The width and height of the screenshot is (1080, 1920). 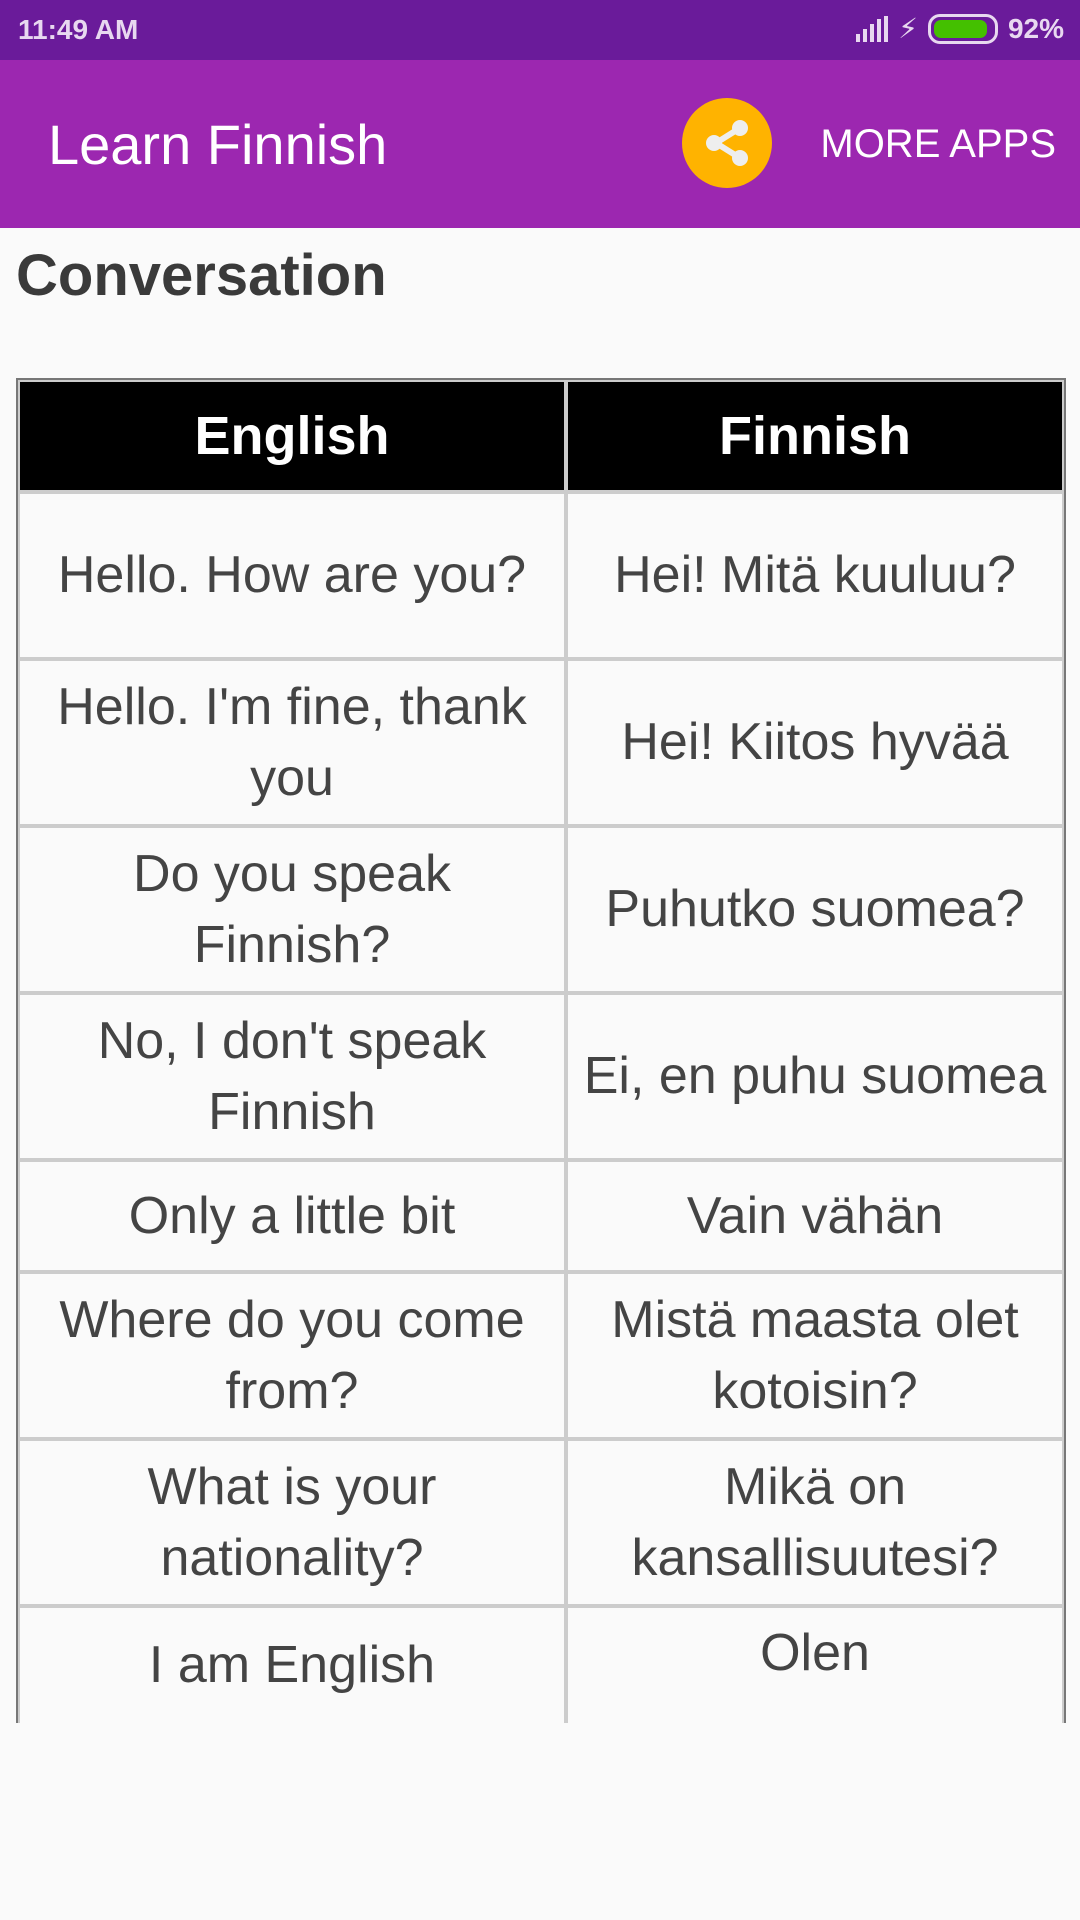 I want to click on header-english: English, so click(x=292, y=436).